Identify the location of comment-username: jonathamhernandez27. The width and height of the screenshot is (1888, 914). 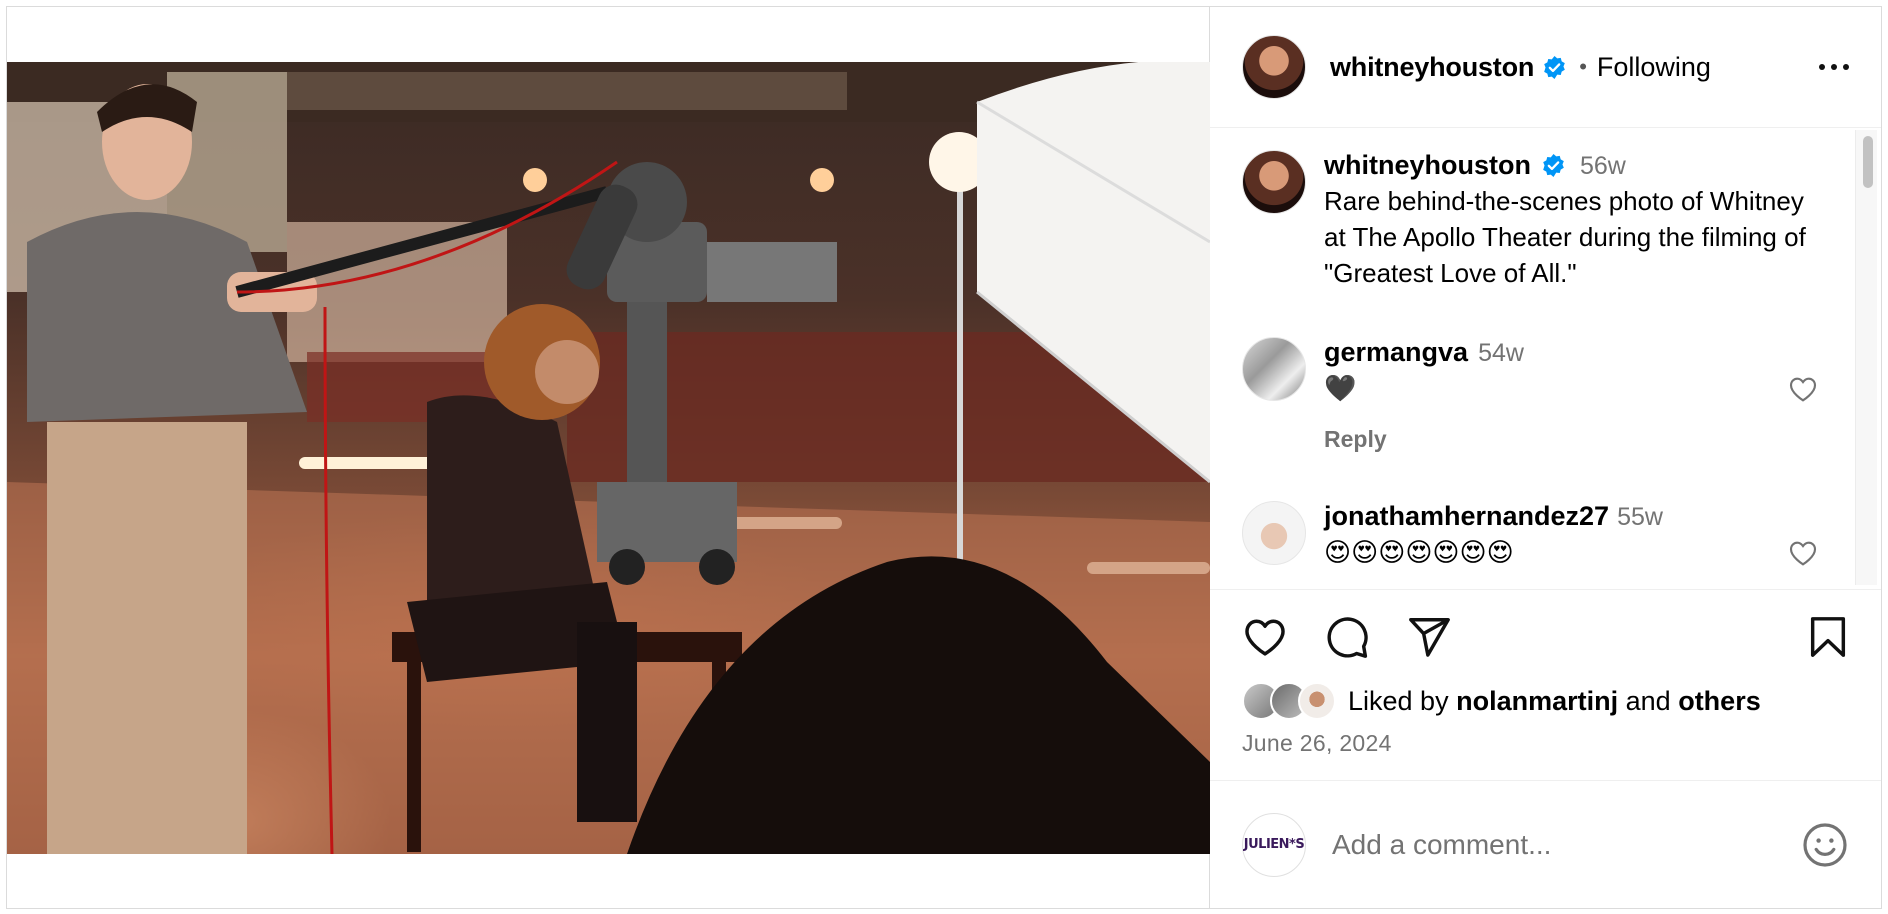
(1466, 516).